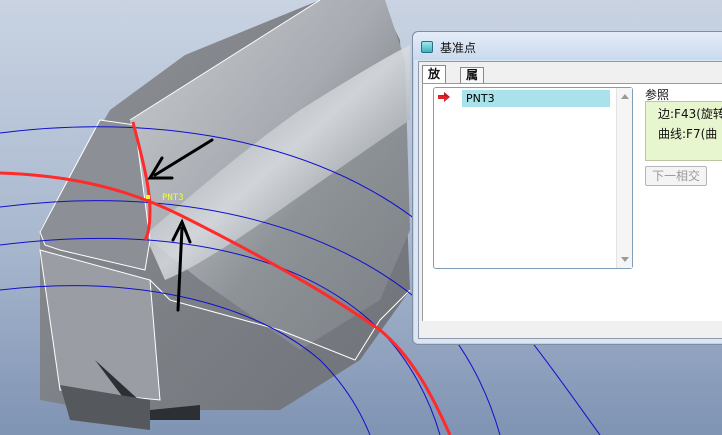 This screenshot has height=435, width=722. What do you see at coordinates (427, 47) in the screenshot?
I see `datum-point-icon` at bounding box center [427, 47].